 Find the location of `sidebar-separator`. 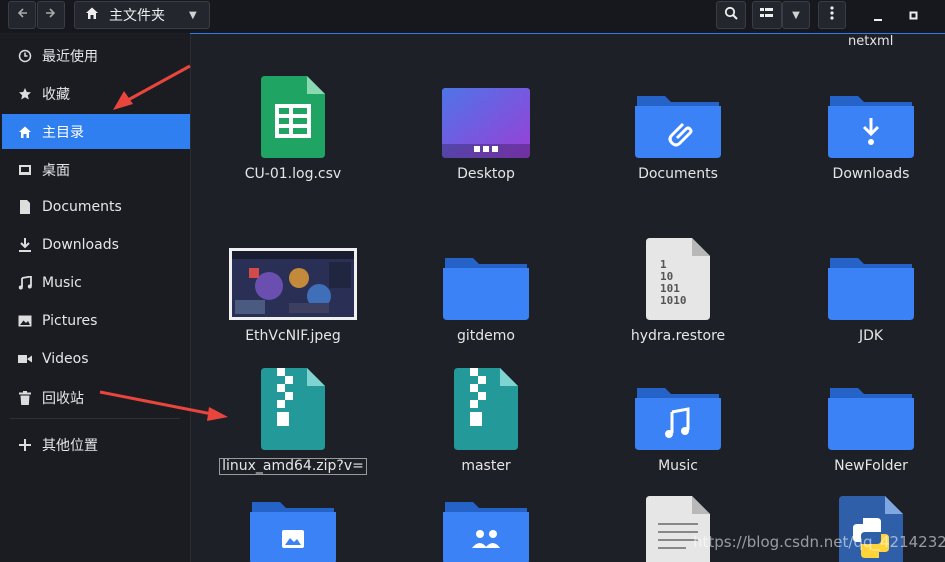

sidebar-separator is located at coordinates (95, 418).